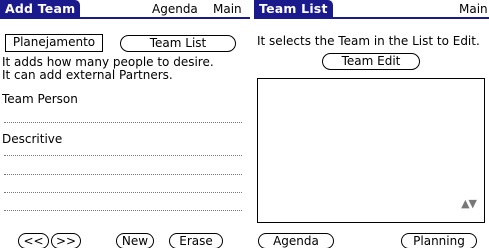  Describe the element at coordinates (371, 61) in the screenshot. I see `team-edit-button: Team Edit` at that location.